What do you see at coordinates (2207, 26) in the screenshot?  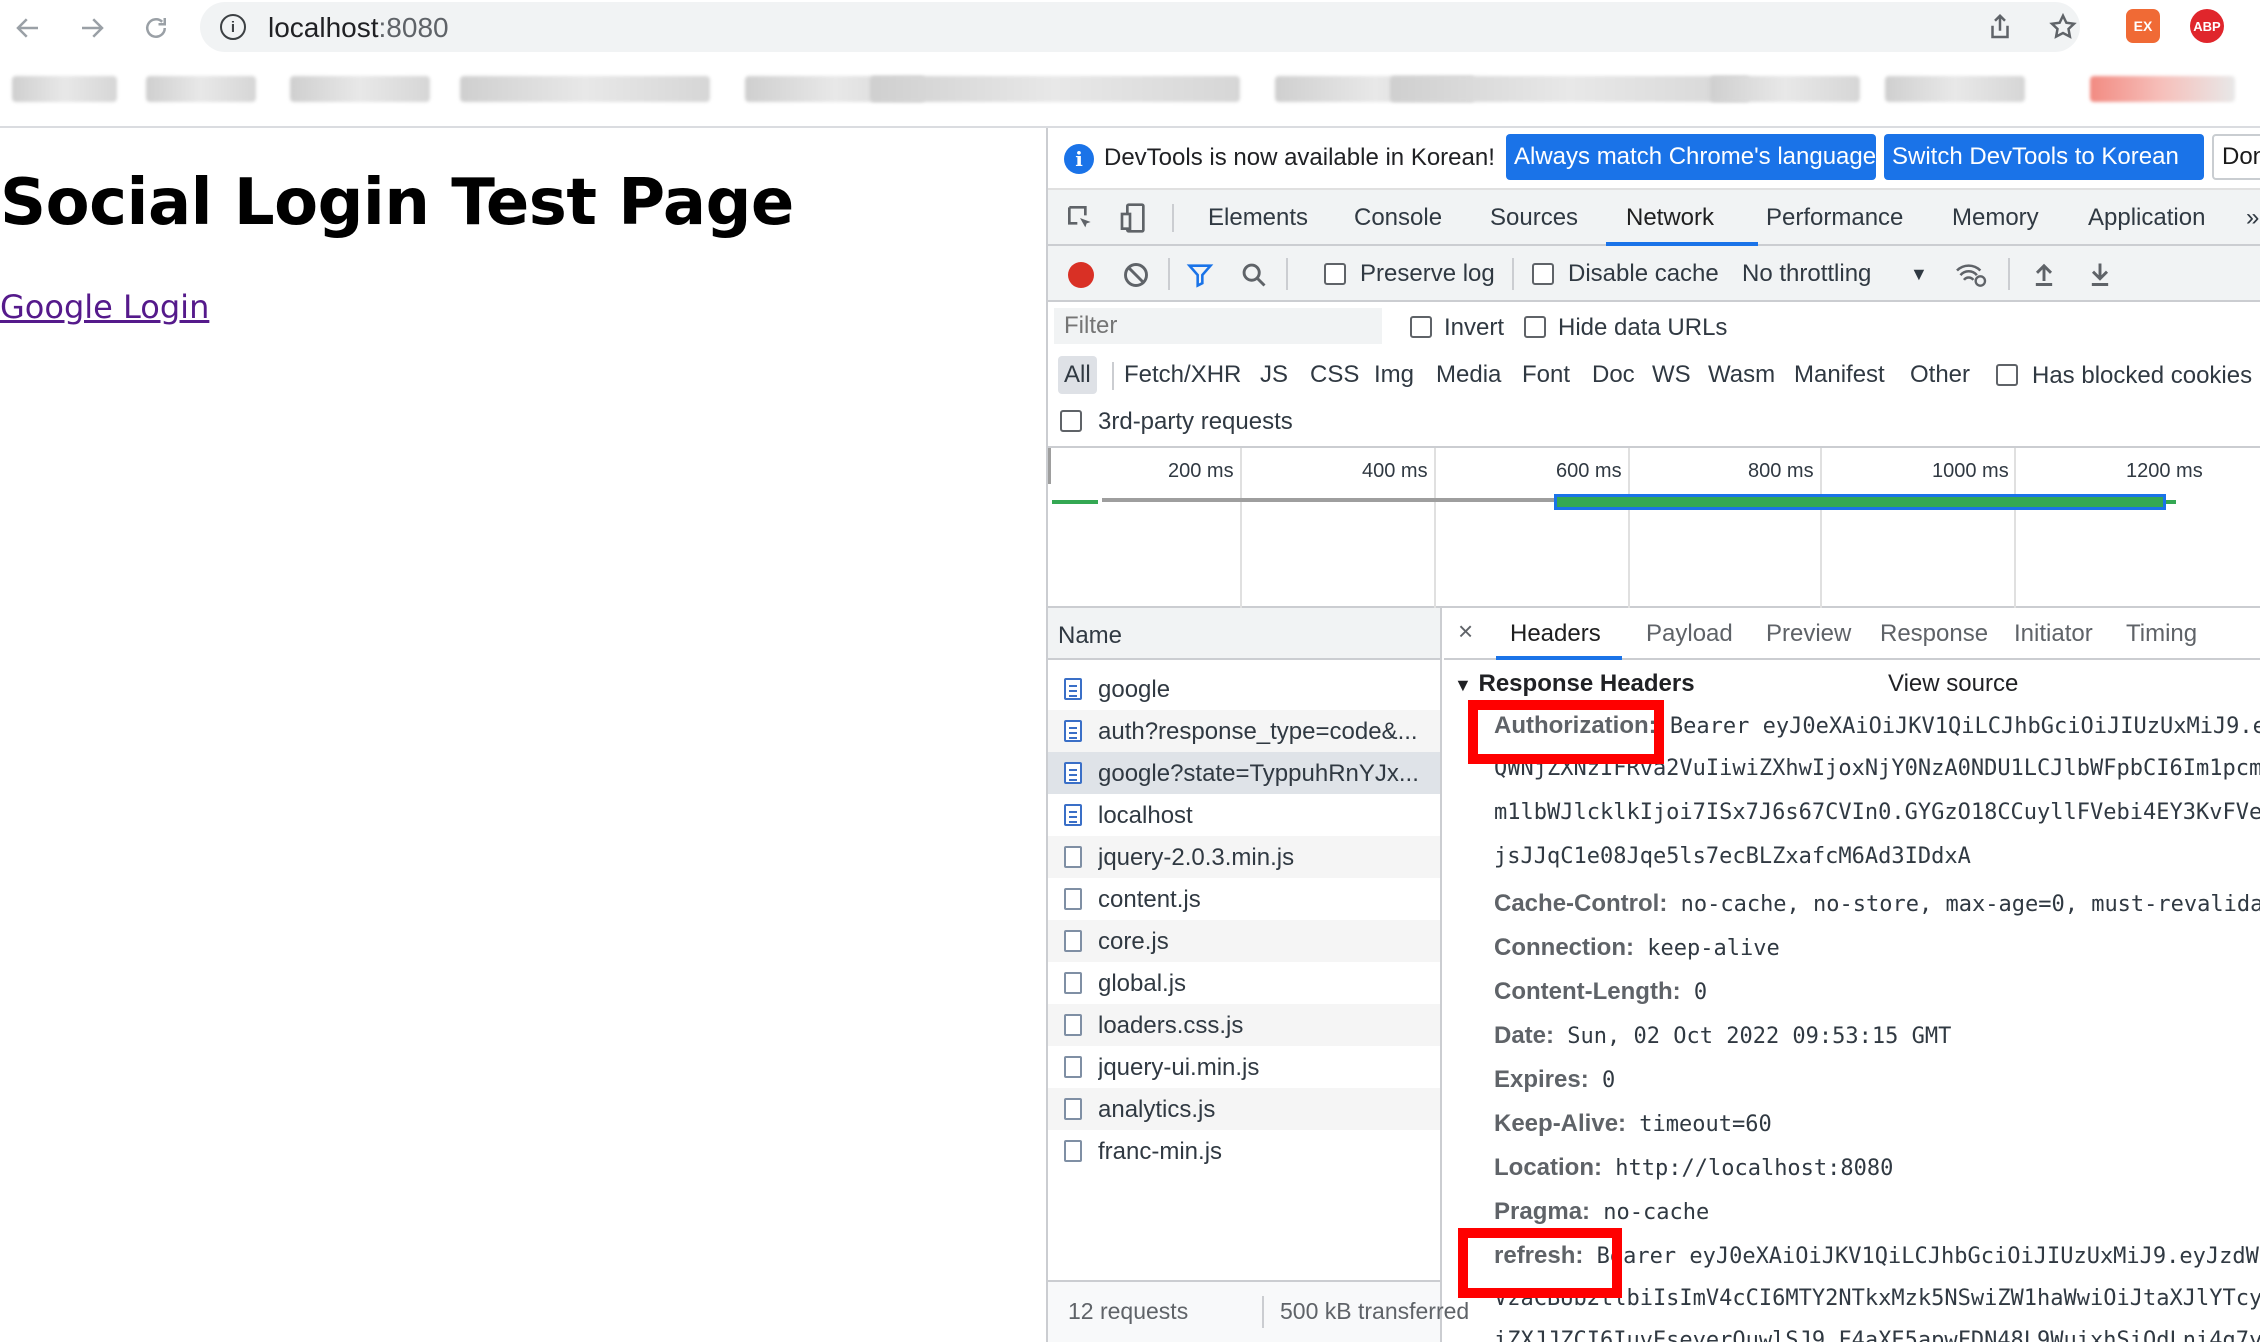 I see `adblock-icon: ABP` at bounding box center [2207, 26].